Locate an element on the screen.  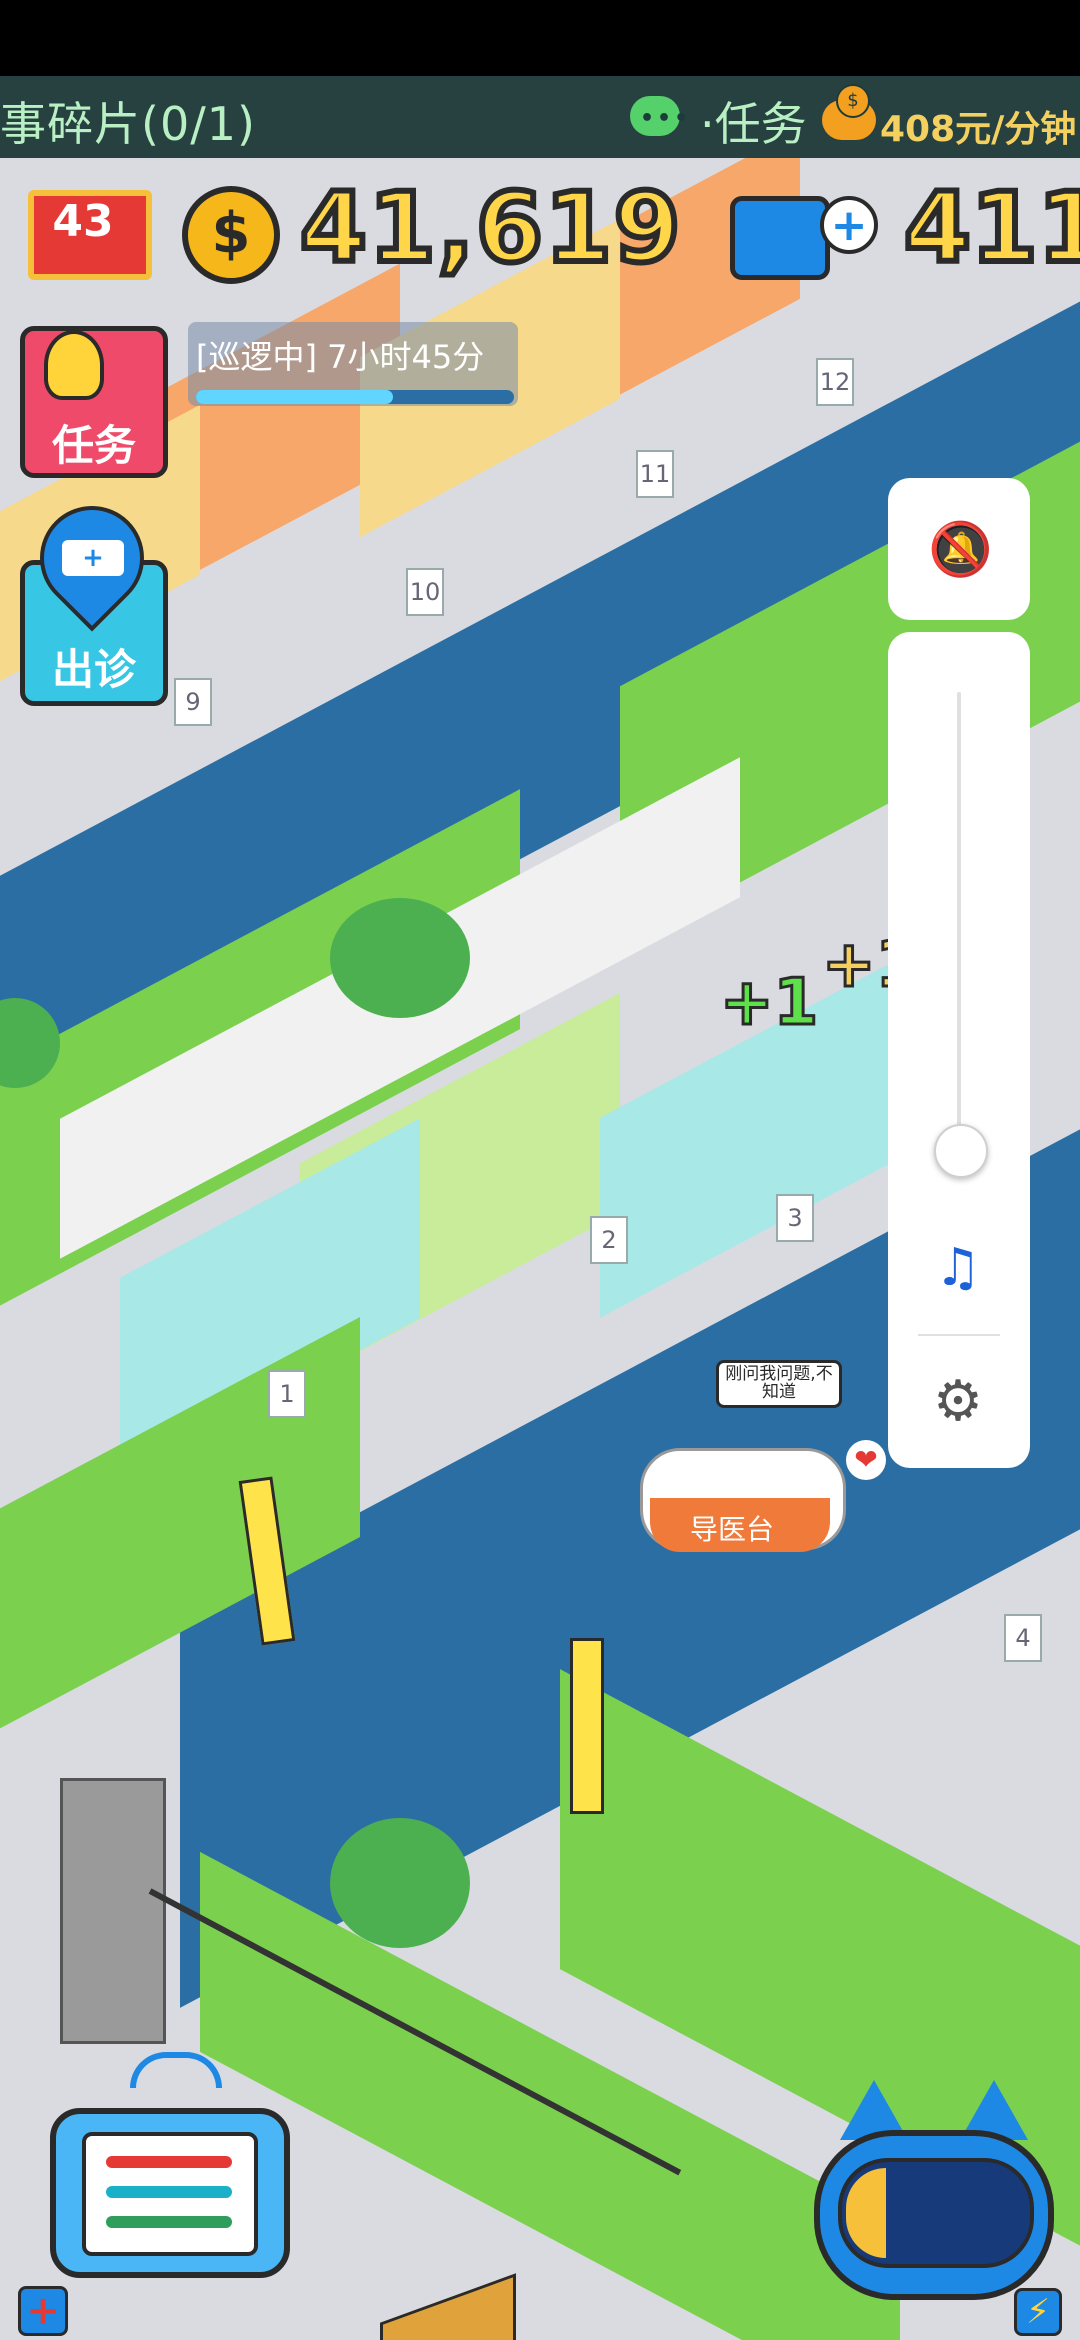
chat-dots: ••• is located at coordinates (666, 118).